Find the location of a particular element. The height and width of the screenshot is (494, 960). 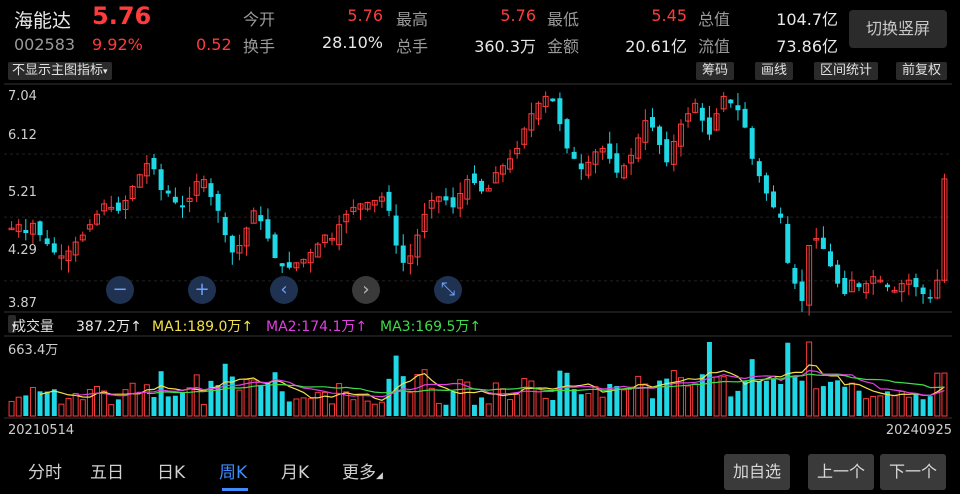

scroll-left-icon: ‹ is located at coordinates (284, 290).